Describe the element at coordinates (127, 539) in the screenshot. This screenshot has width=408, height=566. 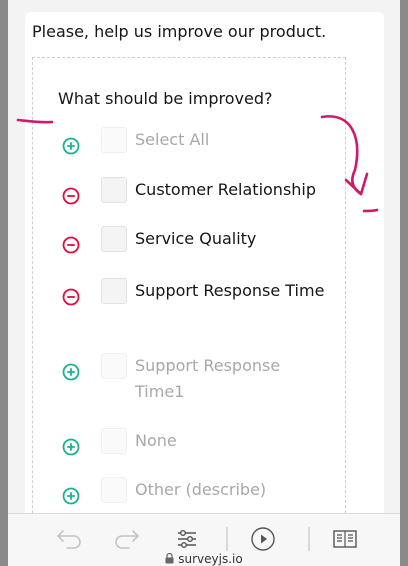
I see `forward-icon` at that location.